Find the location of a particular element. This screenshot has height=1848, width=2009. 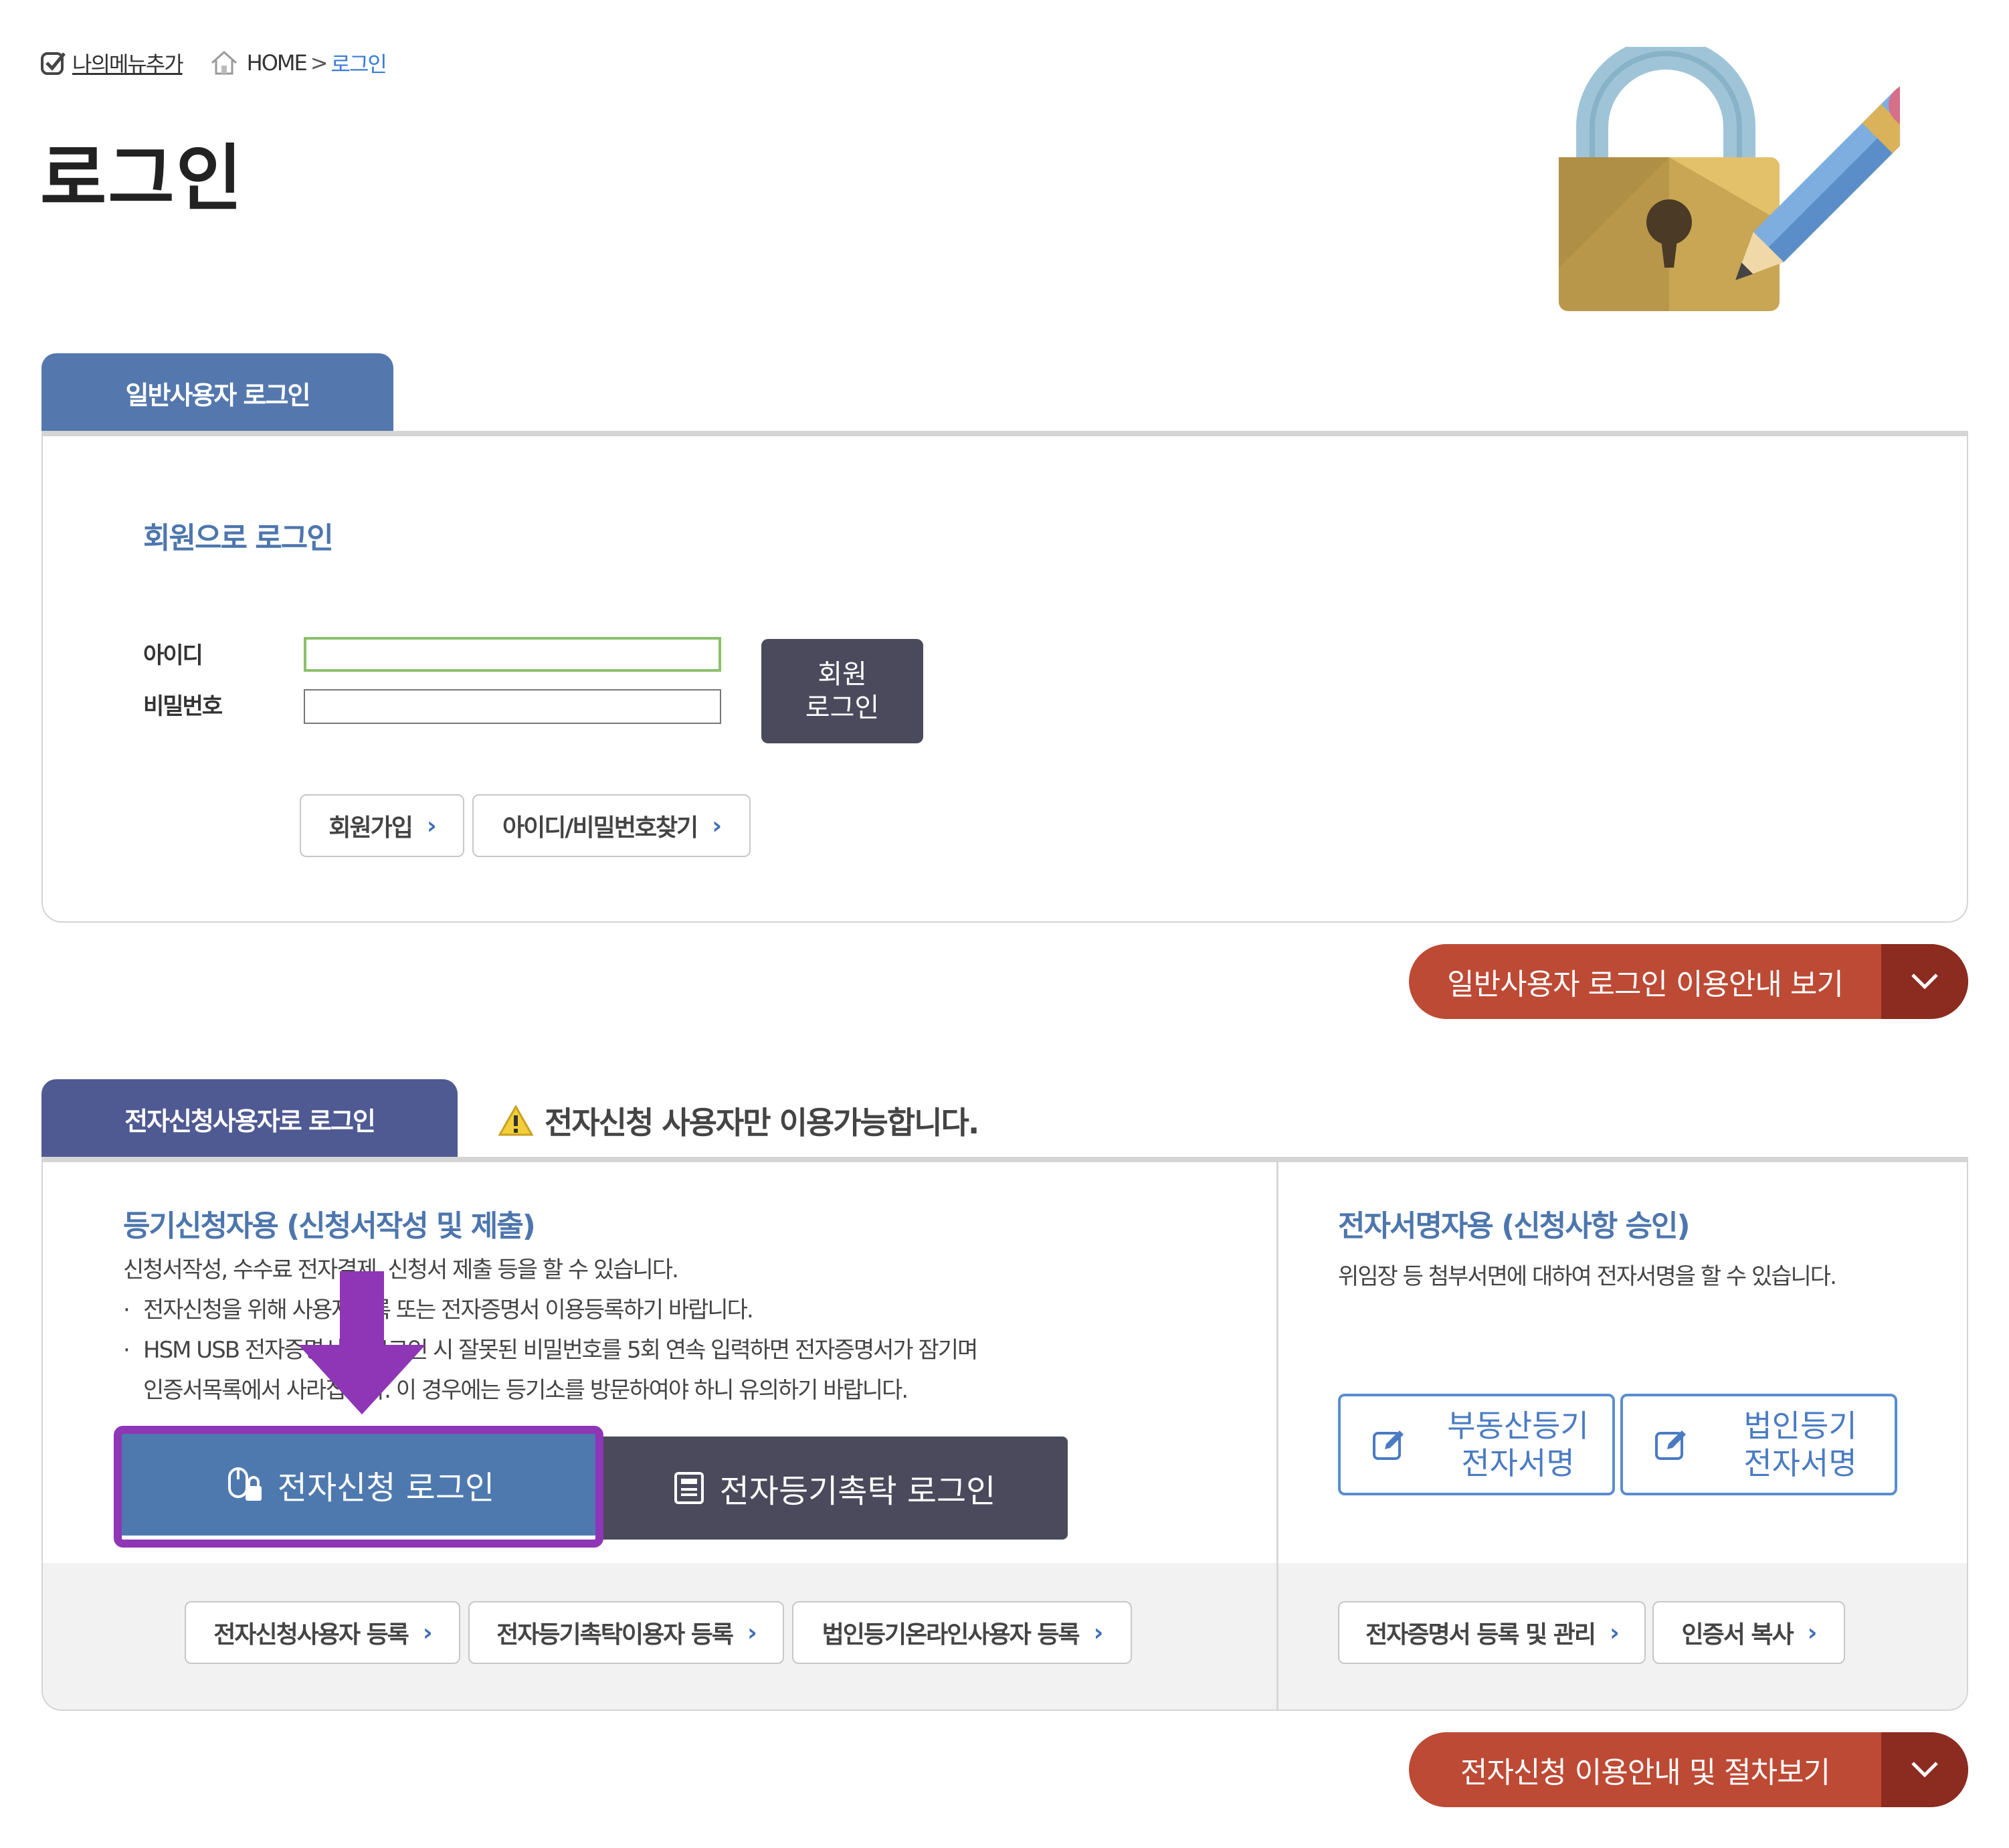

panel-divider is located at coordinates (1277, 1436).